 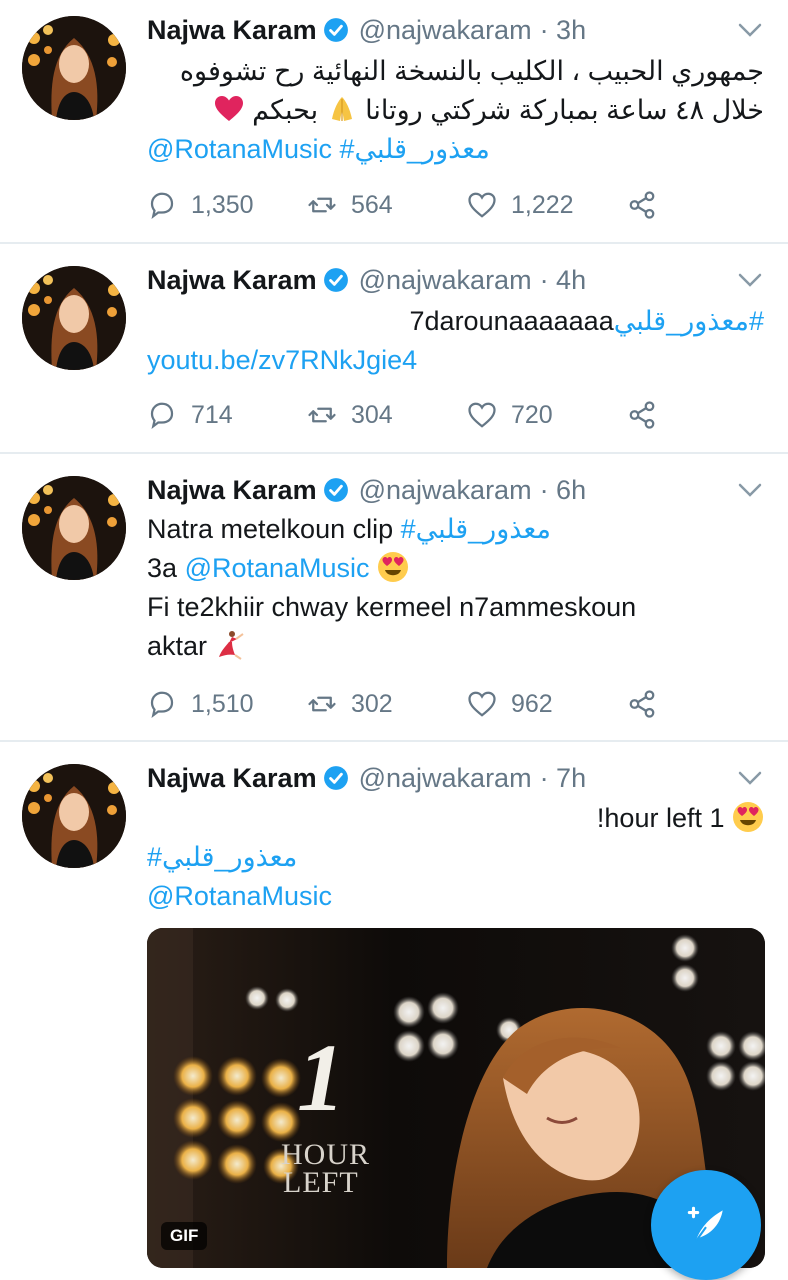 I want to click on tweet-line: @RotanaMusic #معذور_قلبي, so click(x=455, y=149).